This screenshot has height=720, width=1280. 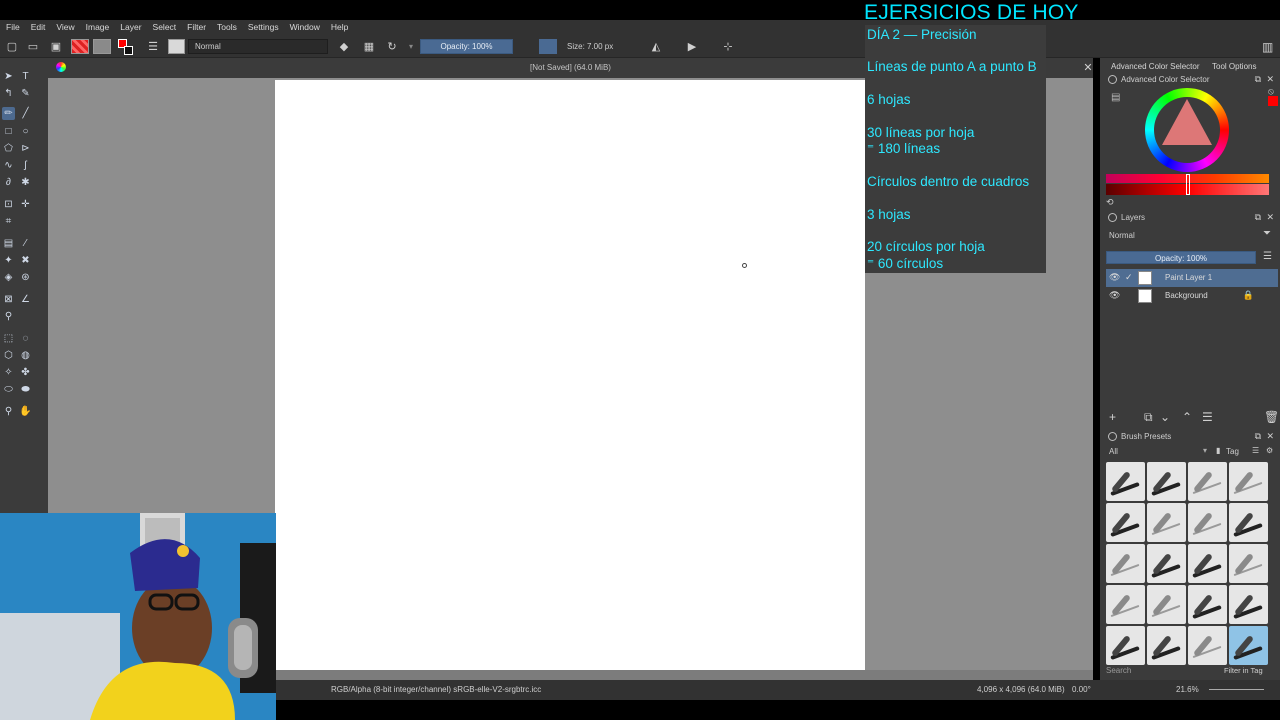 I want to click on tab-tool-options: Tool Options, so click(x=1234, y=66).